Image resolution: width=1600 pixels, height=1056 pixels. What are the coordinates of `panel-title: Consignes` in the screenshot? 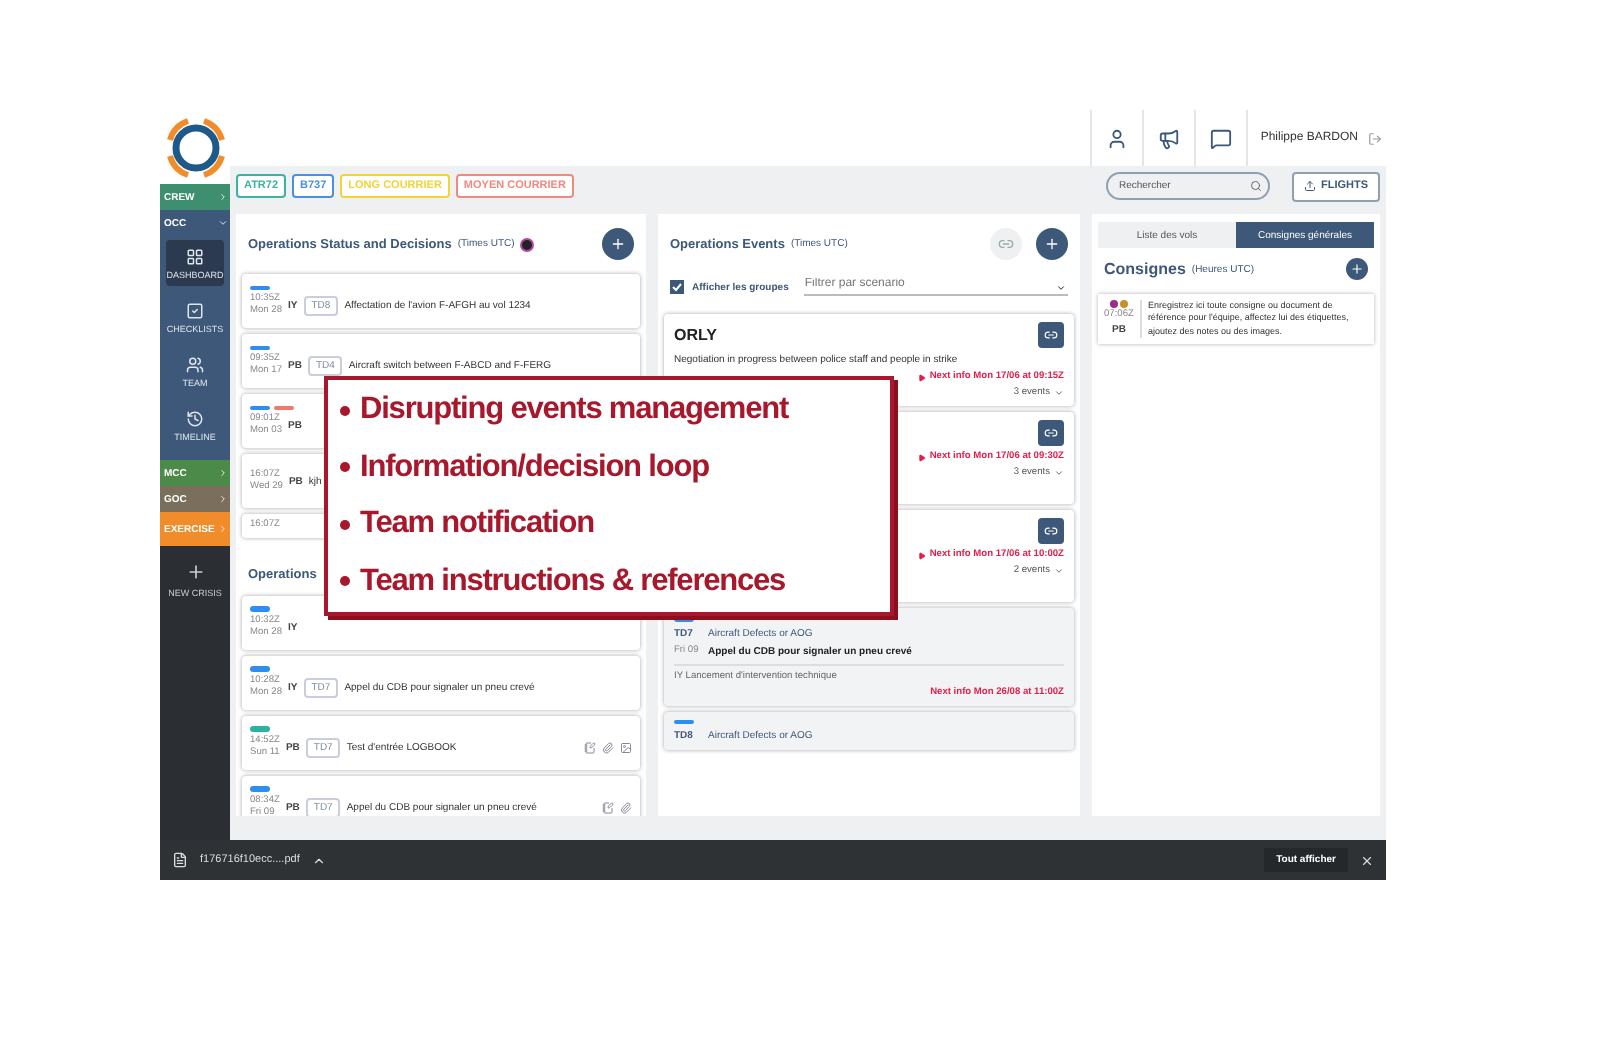 It's located at (1145, 269).